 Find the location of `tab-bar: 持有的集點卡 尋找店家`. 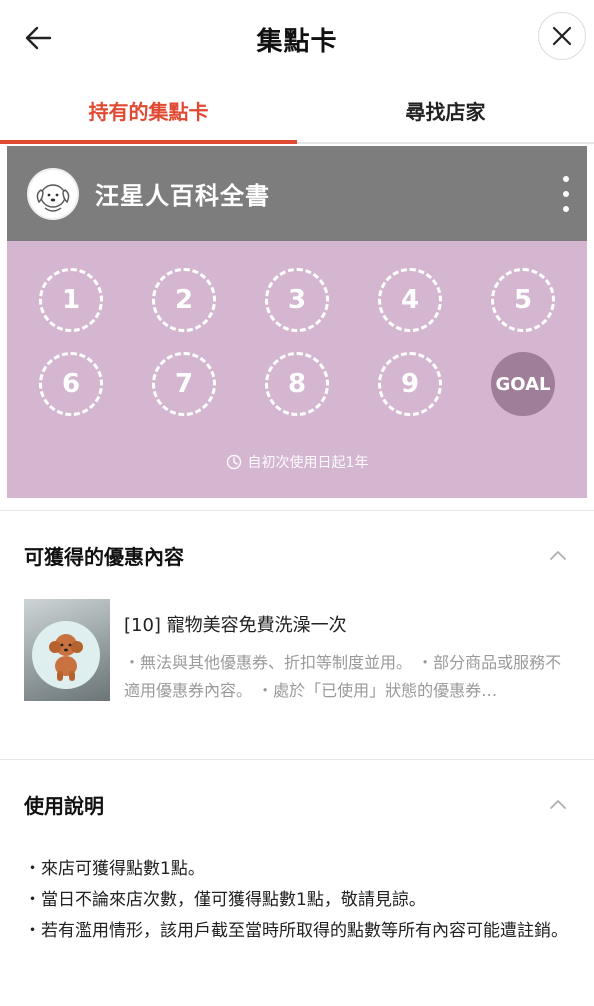

tab-bar: 持有的集點卡 尋找店家 is located at coordinates (297, 111).